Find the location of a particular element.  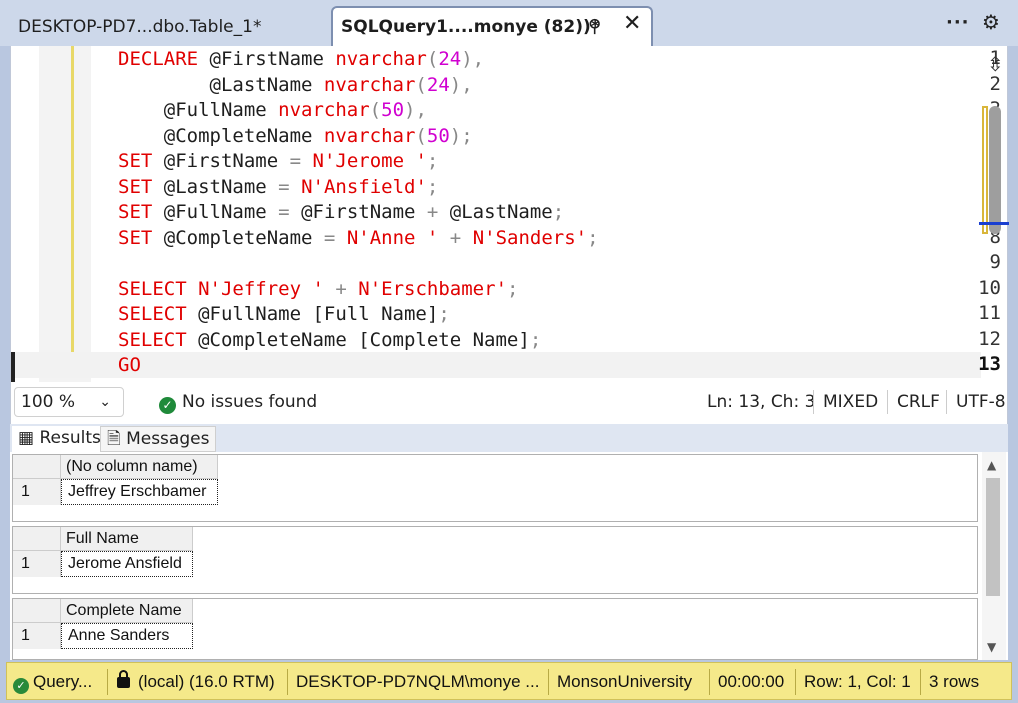

indentation-mode: MIXED is located at coordinates (850, 402).